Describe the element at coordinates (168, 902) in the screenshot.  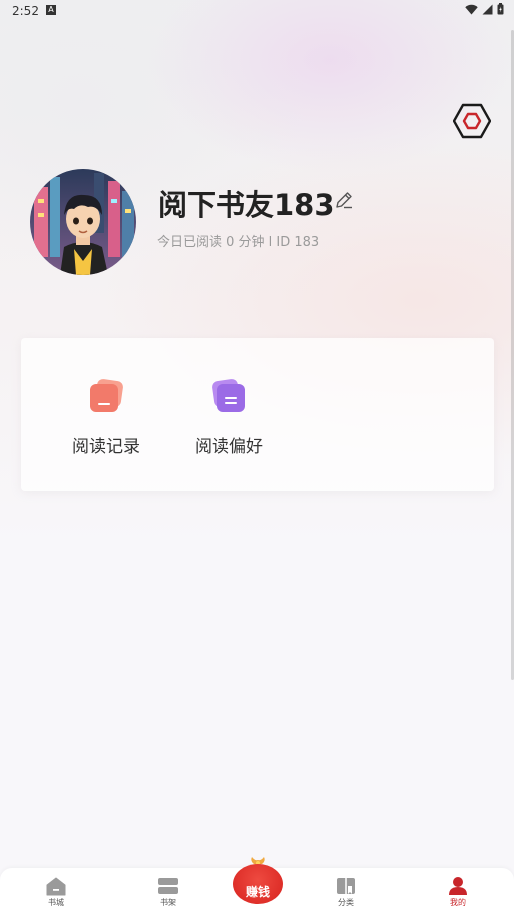
I see `tab-bookshelf-label: 书架` at that location.